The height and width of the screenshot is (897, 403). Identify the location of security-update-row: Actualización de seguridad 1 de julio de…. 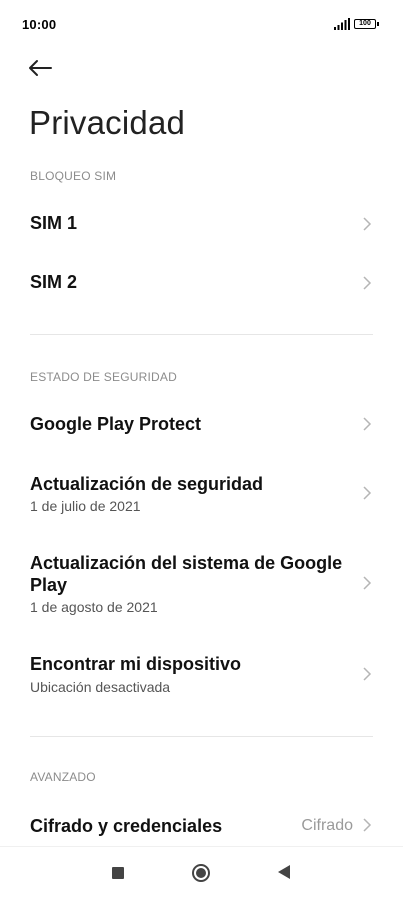
(201, 494).